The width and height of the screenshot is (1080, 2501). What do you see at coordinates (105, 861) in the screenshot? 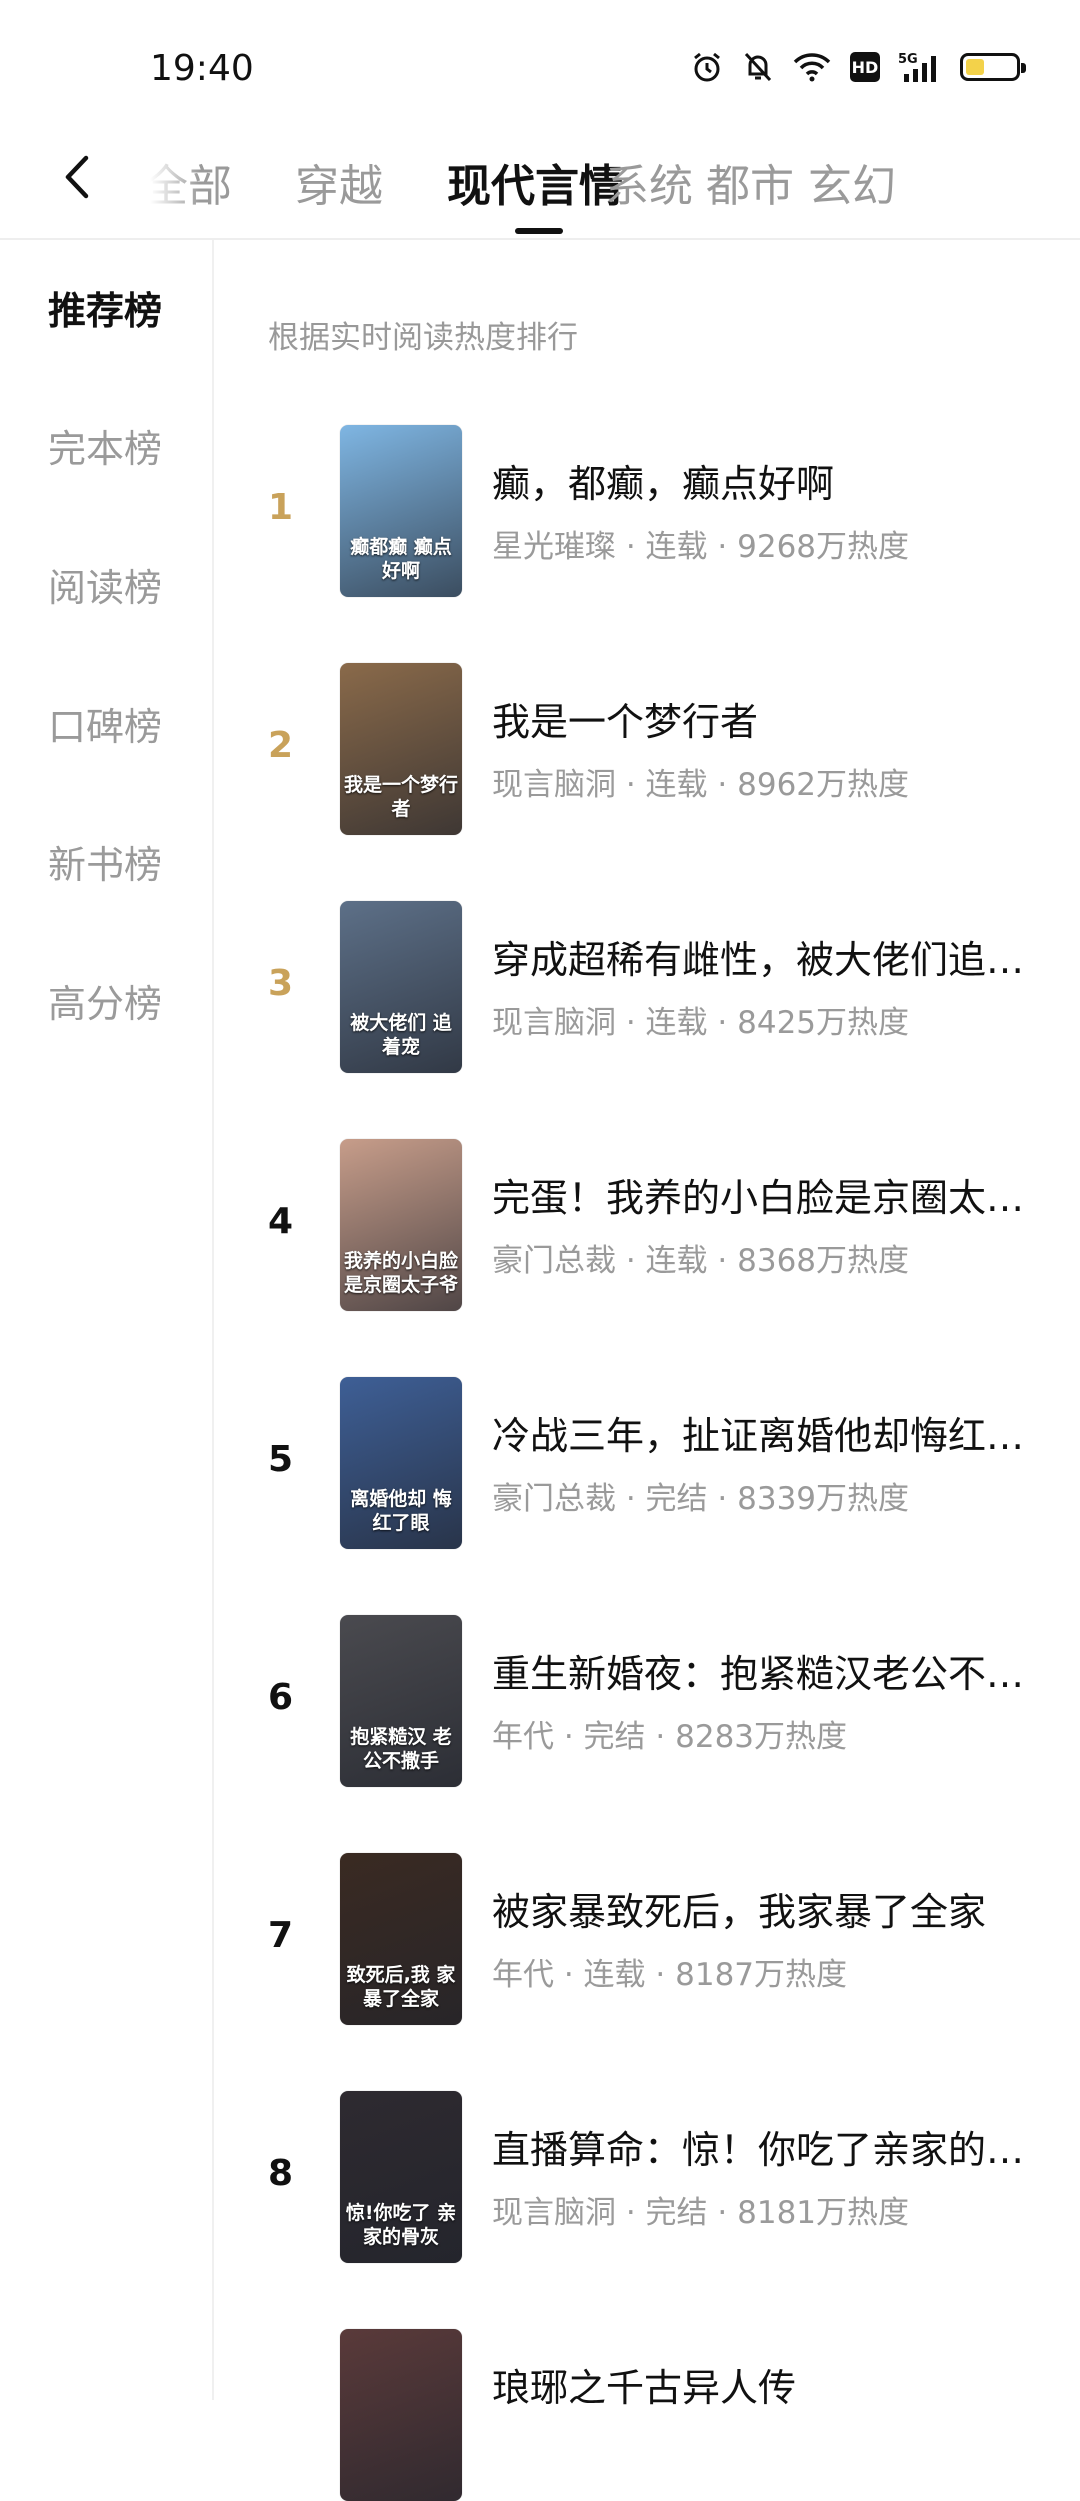
I see `sidebar-item-new-books: 新书榜` at bounding box center [105, 861].